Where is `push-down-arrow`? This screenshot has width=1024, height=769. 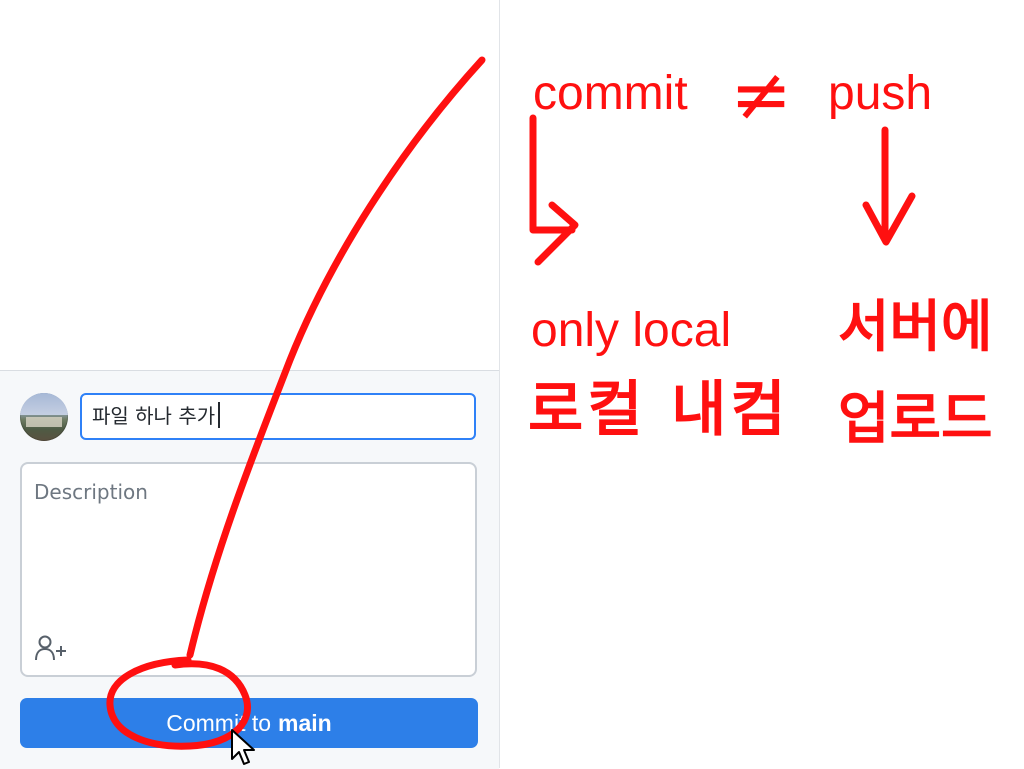 push-down-arrow is located at coordinates (889, 186).